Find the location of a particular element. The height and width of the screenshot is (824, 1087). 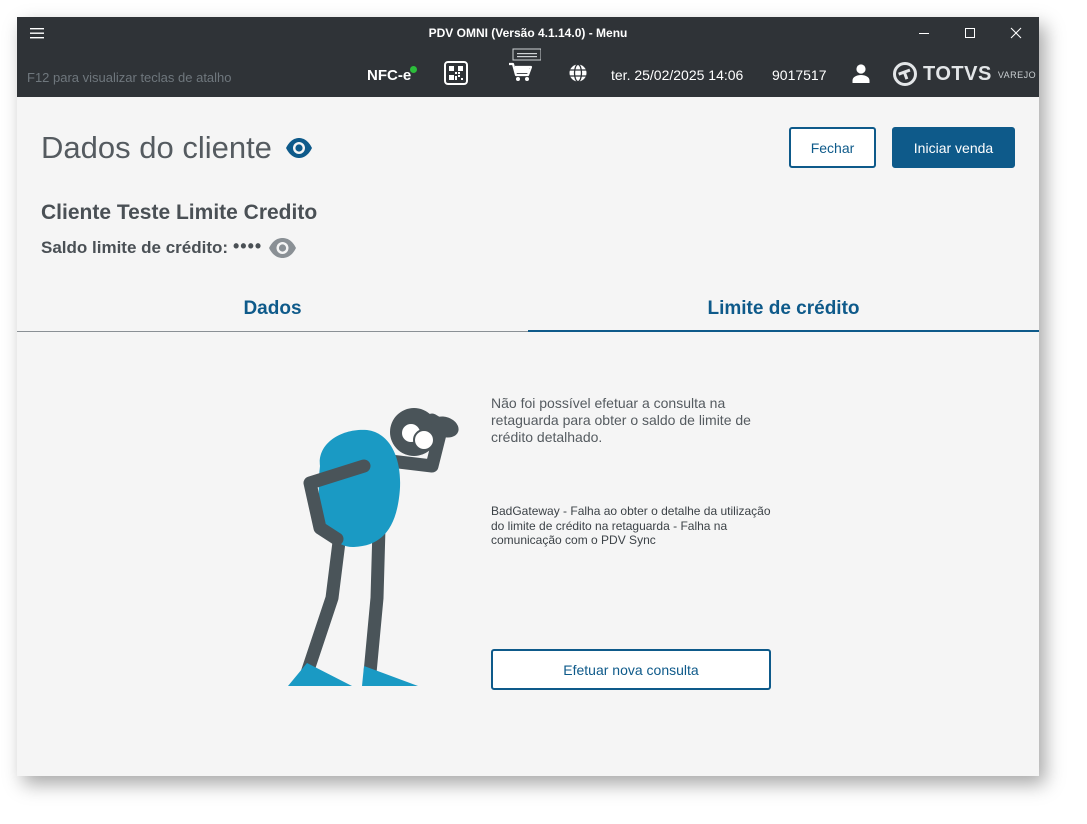

tab-limite-credito: Limite de crédito is located at coordinates (783, 309).